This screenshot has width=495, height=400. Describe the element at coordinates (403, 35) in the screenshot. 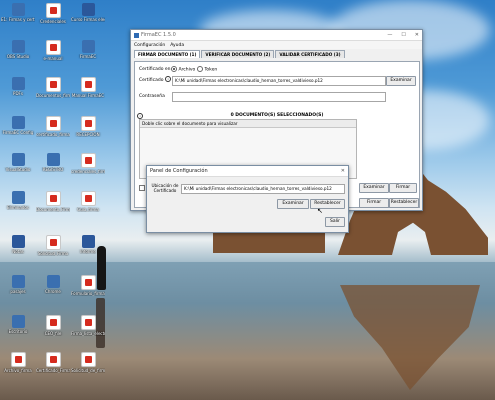

I see `maximize-icon: ☐` at that location.